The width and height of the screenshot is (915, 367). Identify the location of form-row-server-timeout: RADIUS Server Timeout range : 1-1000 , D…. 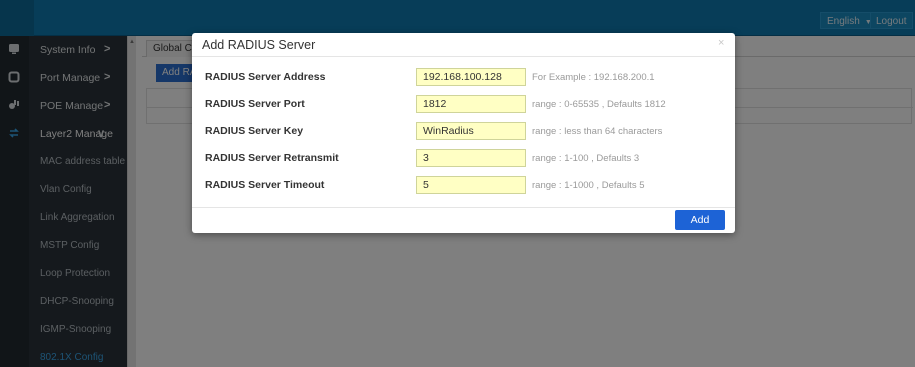
(463, 185).